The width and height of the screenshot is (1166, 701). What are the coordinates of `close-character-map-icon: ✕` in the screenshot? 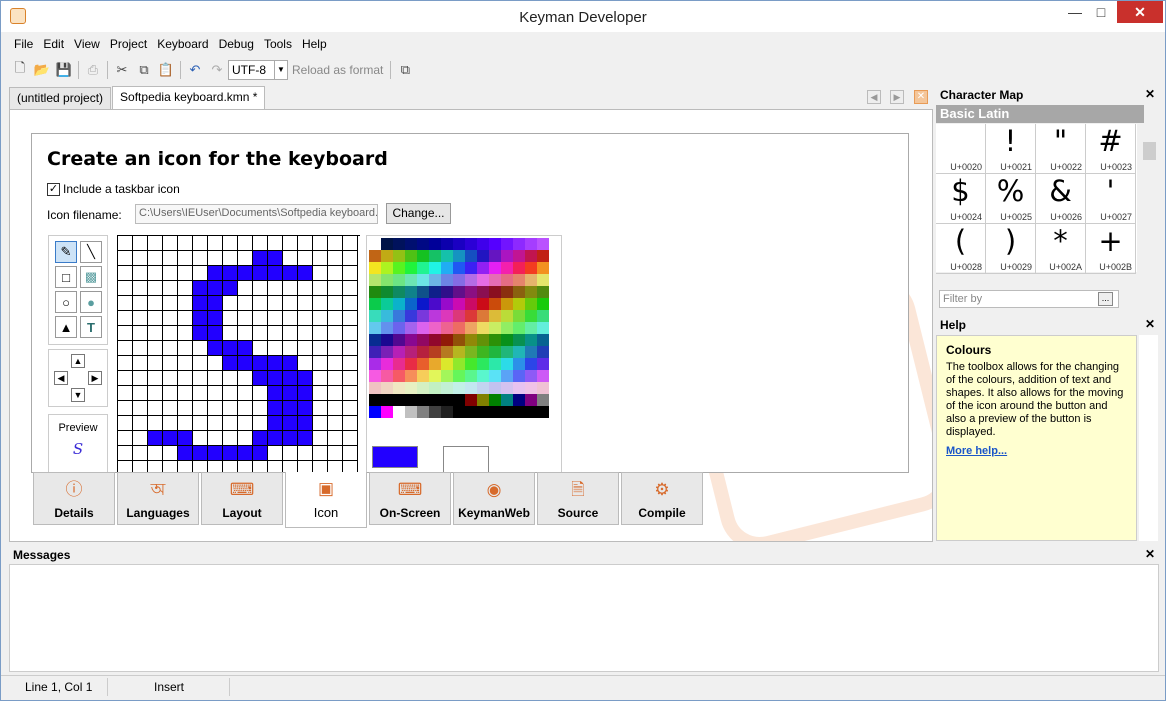 It's located at (1150, 94).